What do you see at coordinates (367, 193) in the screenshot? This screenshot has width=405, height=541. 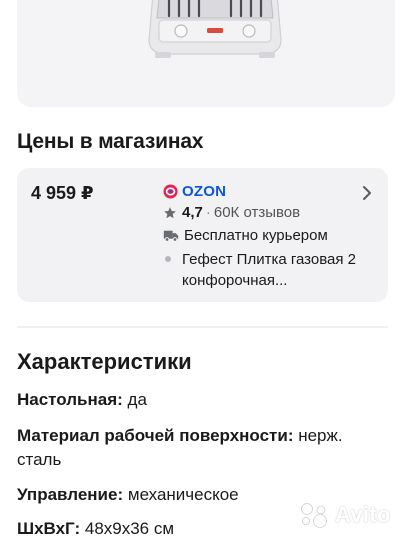 I see `chevron-right-icon` at bounding box center [367, 193].